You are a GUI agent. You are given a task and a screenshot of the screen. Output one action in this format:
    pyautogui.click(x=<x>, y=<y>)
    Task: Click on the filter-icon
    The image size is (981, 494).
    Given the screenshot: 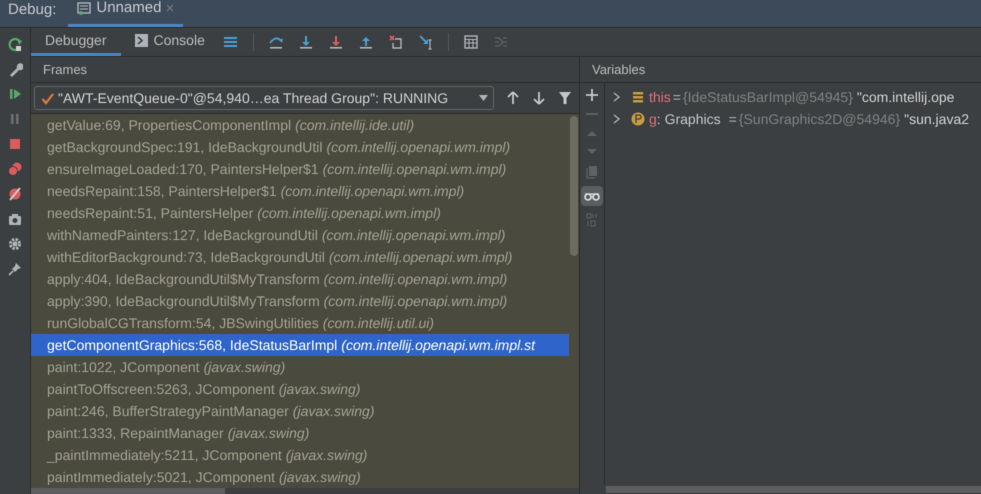 What is the action you would take?
    pyautogui.click(x=565, y=98)
    